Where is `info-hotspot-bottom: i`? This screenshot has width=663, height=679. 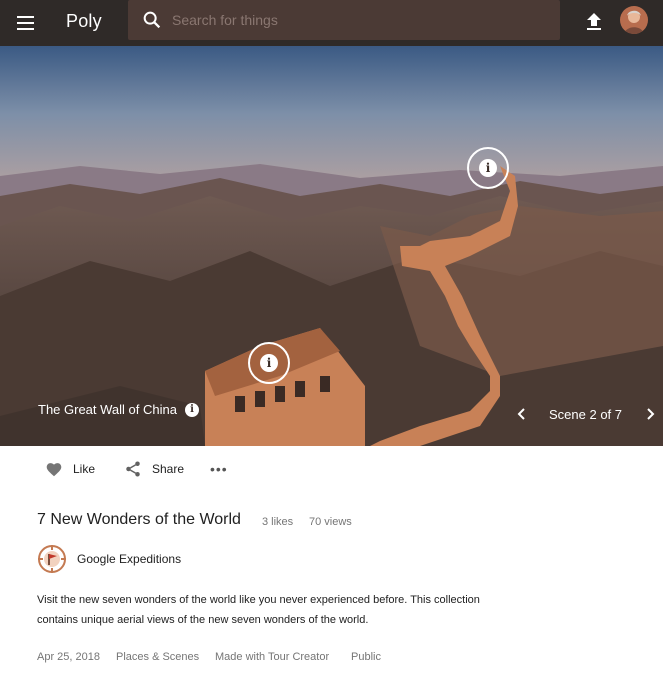 info-hotspot-bottom: i is located at coordinates (269, 363).